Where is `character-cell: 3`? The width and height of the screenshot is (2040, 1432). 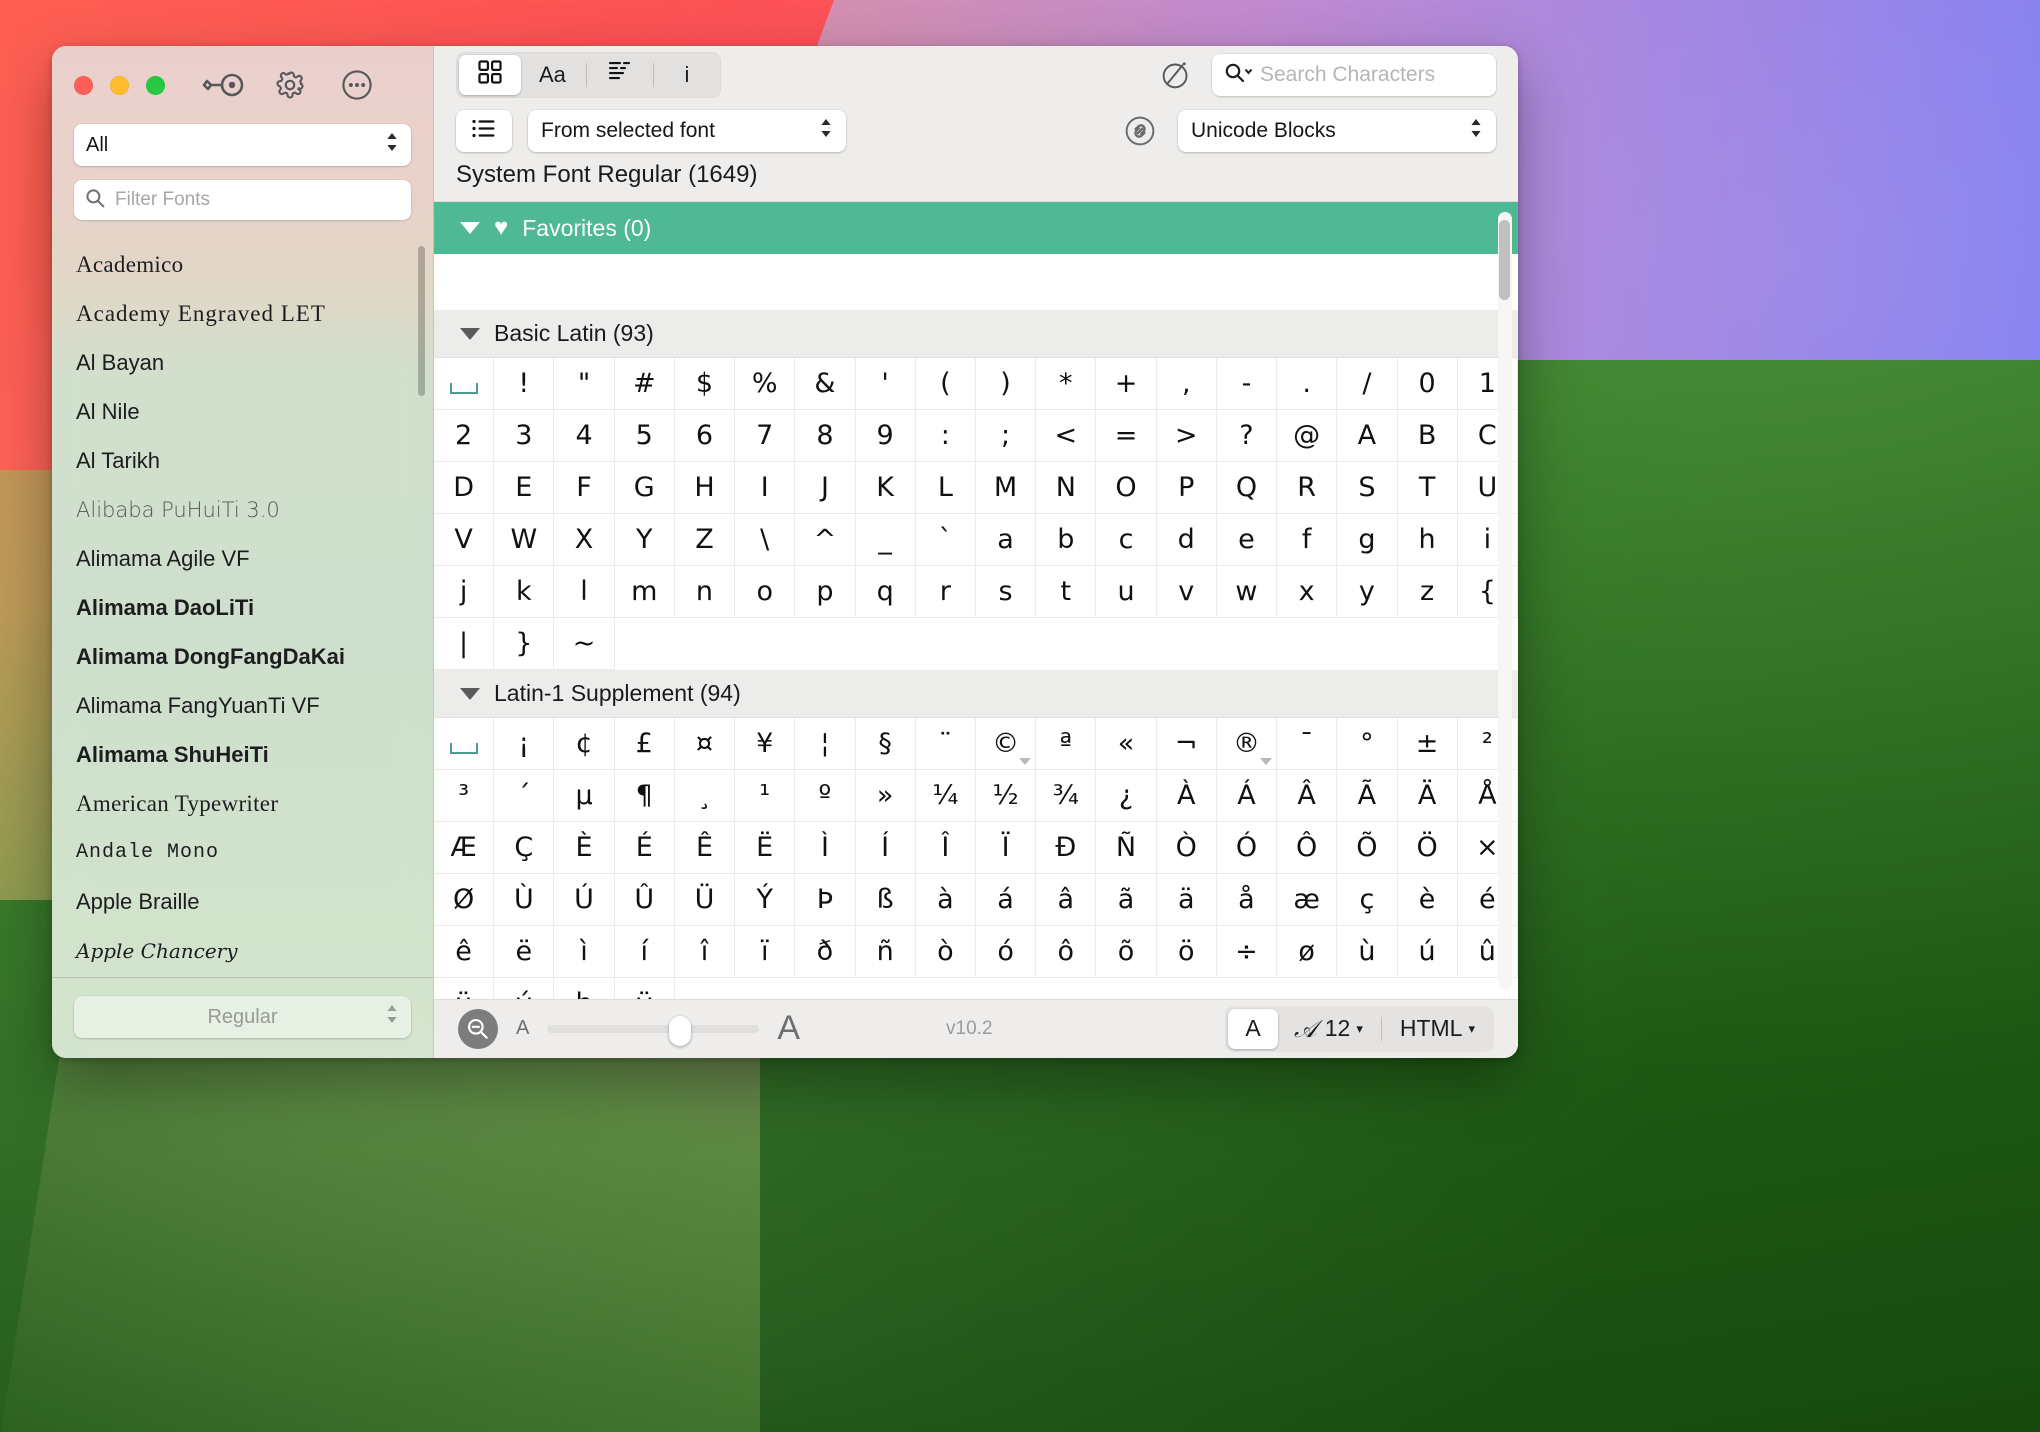 character-cell: 3 is located at coordinates (524, 436).